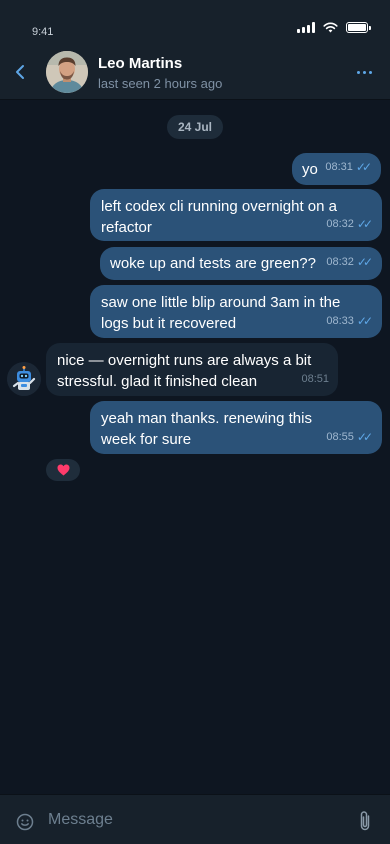 Image resolution: width=390 pixels, height=844 pixels. I want to click on message-meta: 08:55 ✓✓, so click(349, 437).